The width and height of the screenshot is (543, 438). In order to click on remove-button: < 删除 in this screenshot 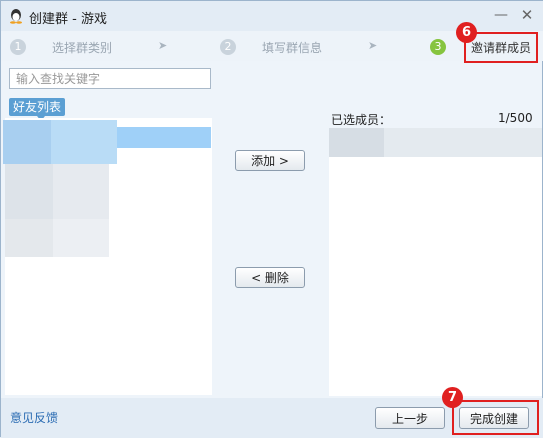, I will do `click(270, 277)`.